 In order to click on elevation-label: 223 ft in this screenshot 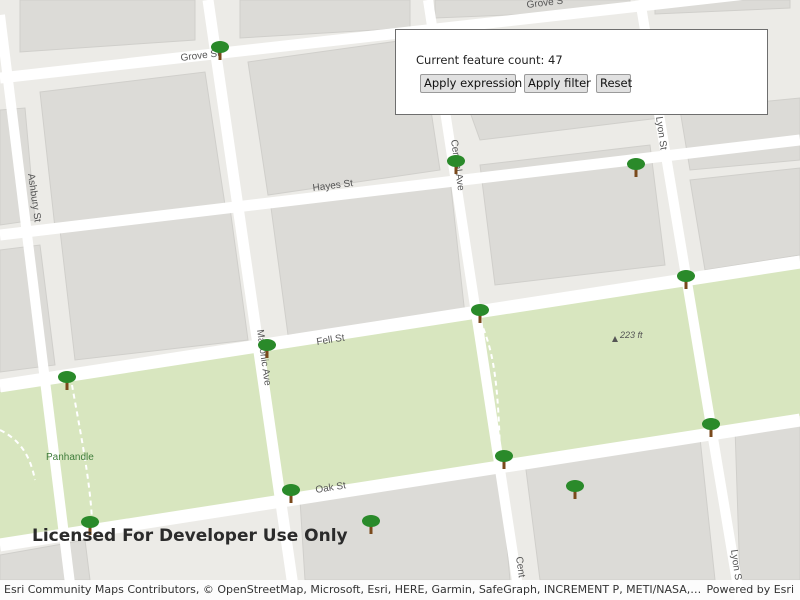, I will do `click(631, 335)`.